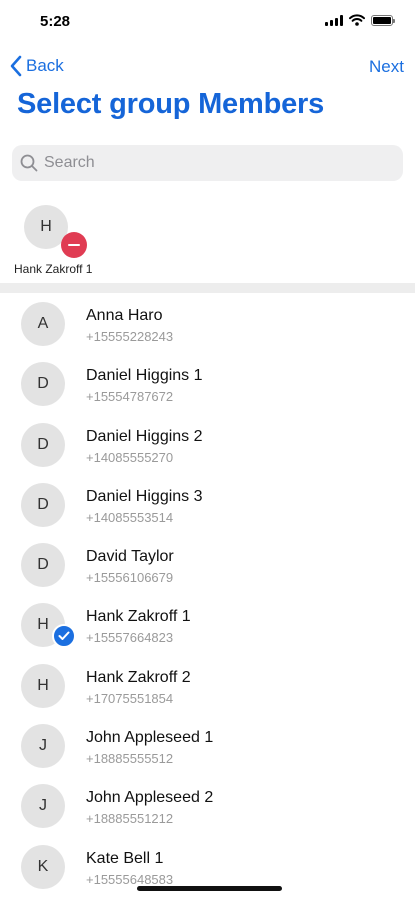 The image size is (415, 900). I want to click on avatar: A, so click(43, 324).